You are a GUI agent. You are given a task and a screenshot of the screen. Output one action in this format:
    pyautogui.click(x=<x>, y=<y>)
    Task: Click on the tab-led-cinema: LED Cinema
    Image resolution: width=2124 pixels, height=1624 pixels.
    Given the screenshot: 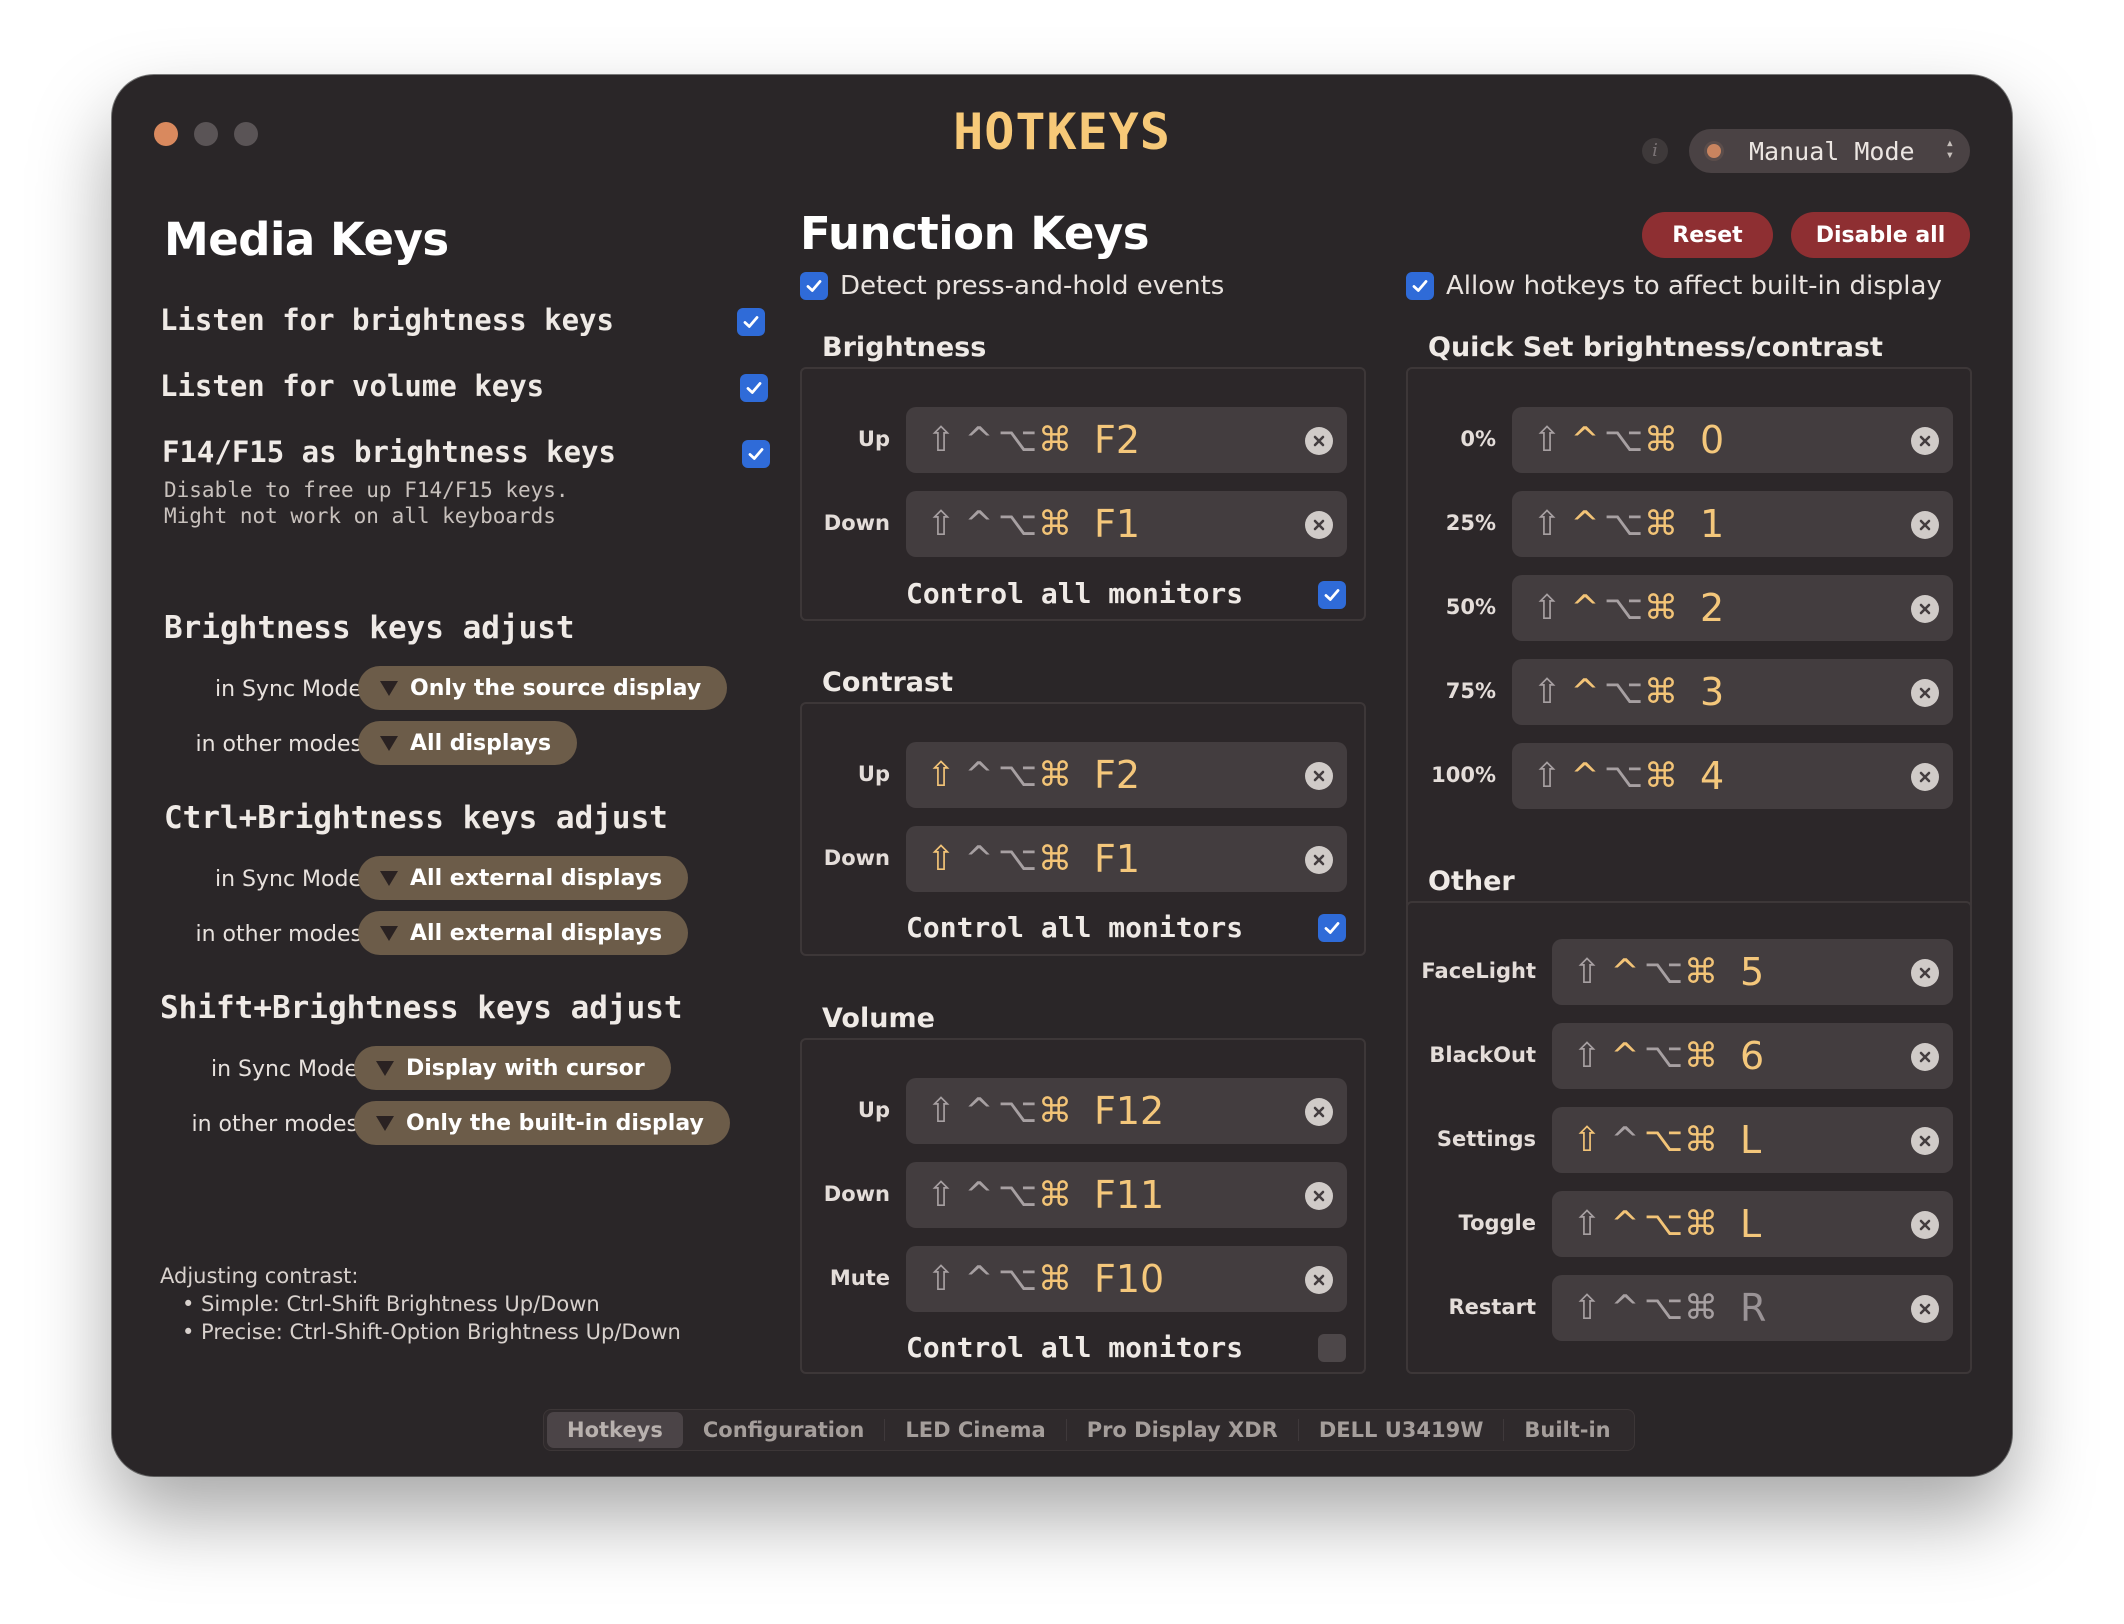 What is the action you would take?
    pyautogui.click(x=975, y=1430)
    